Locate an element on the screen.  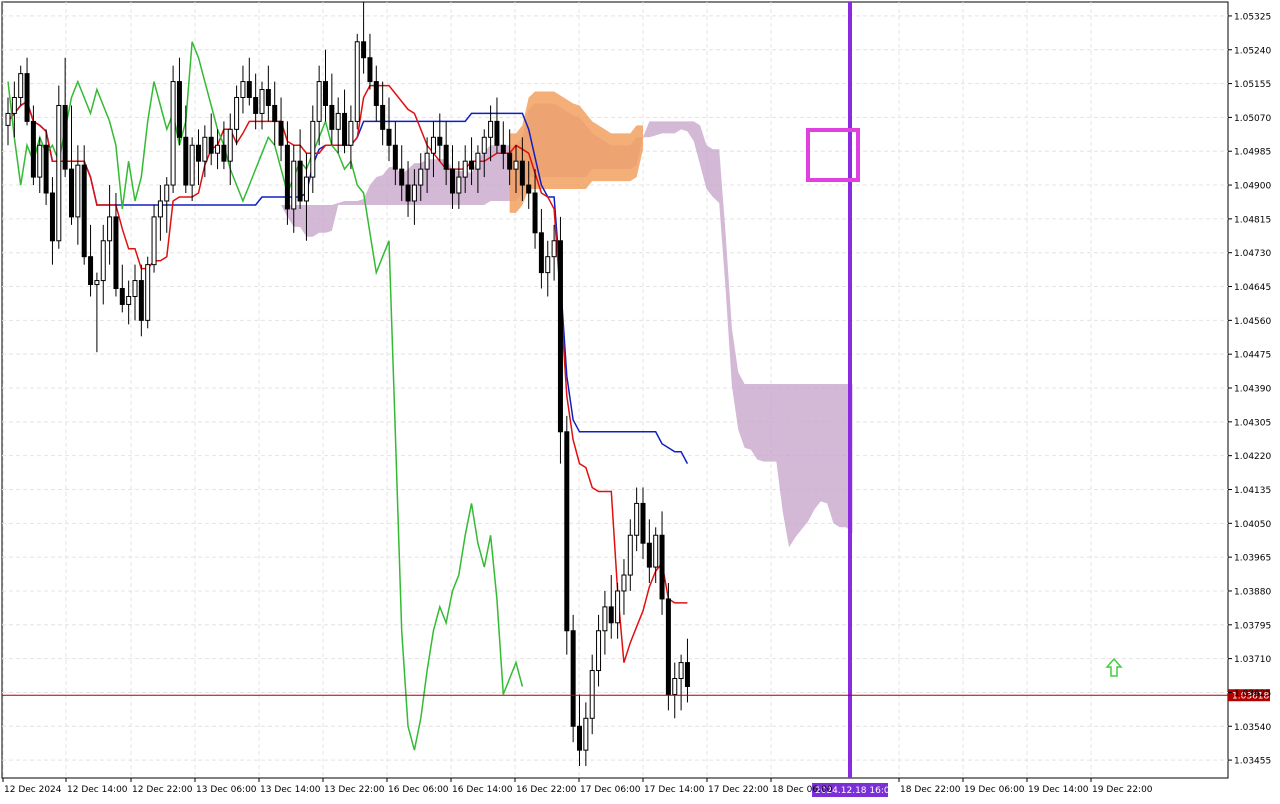
y-tick-label: 1.03795 is located at coordinates (1252, 626).